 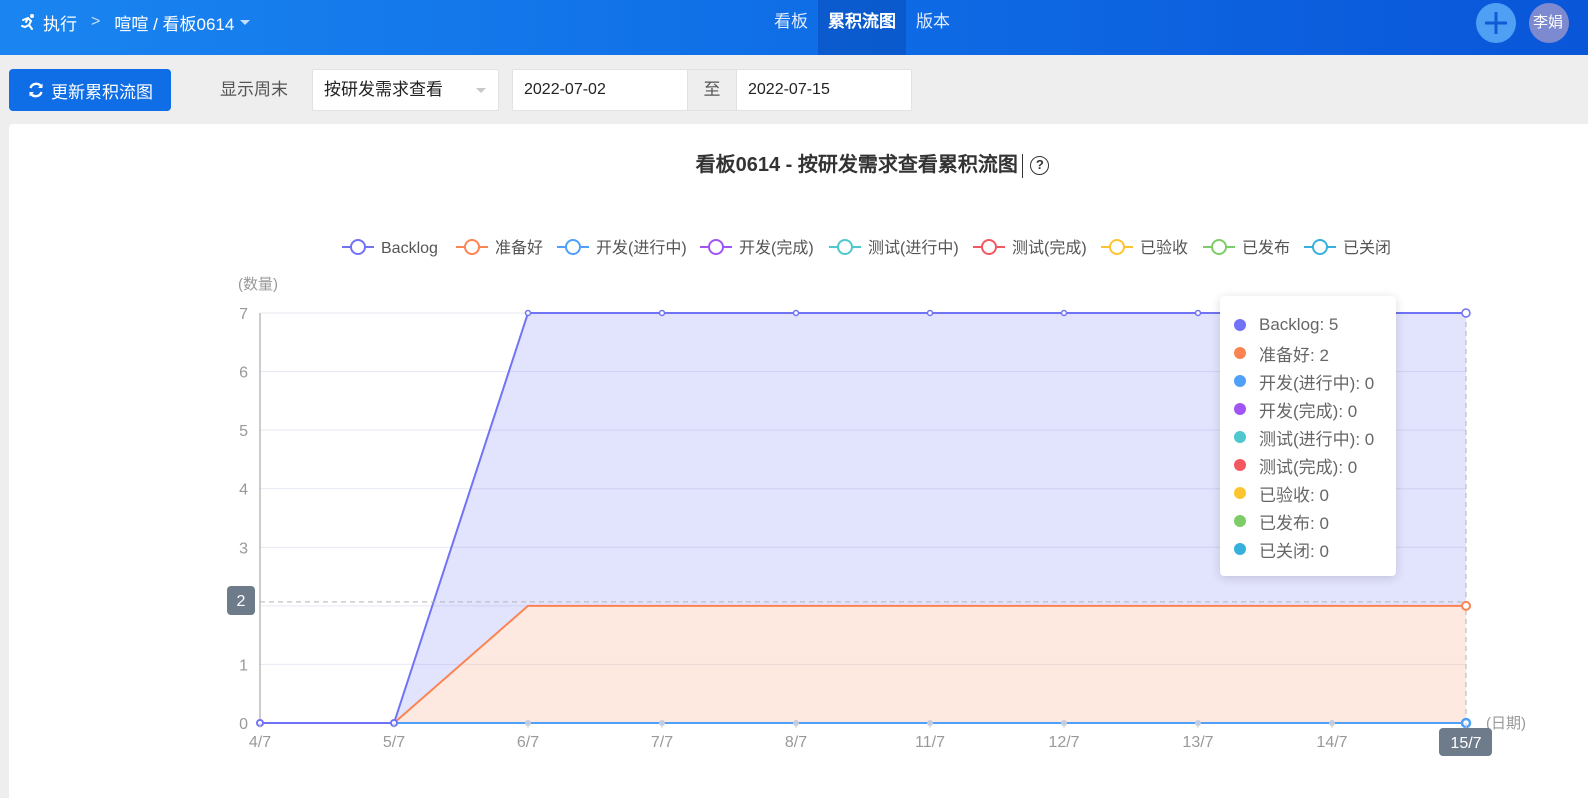 What do you see at coordinates (243, 431) in the screenshot?
I see `y-tick-label: 5` at bounding box center [243, 431].